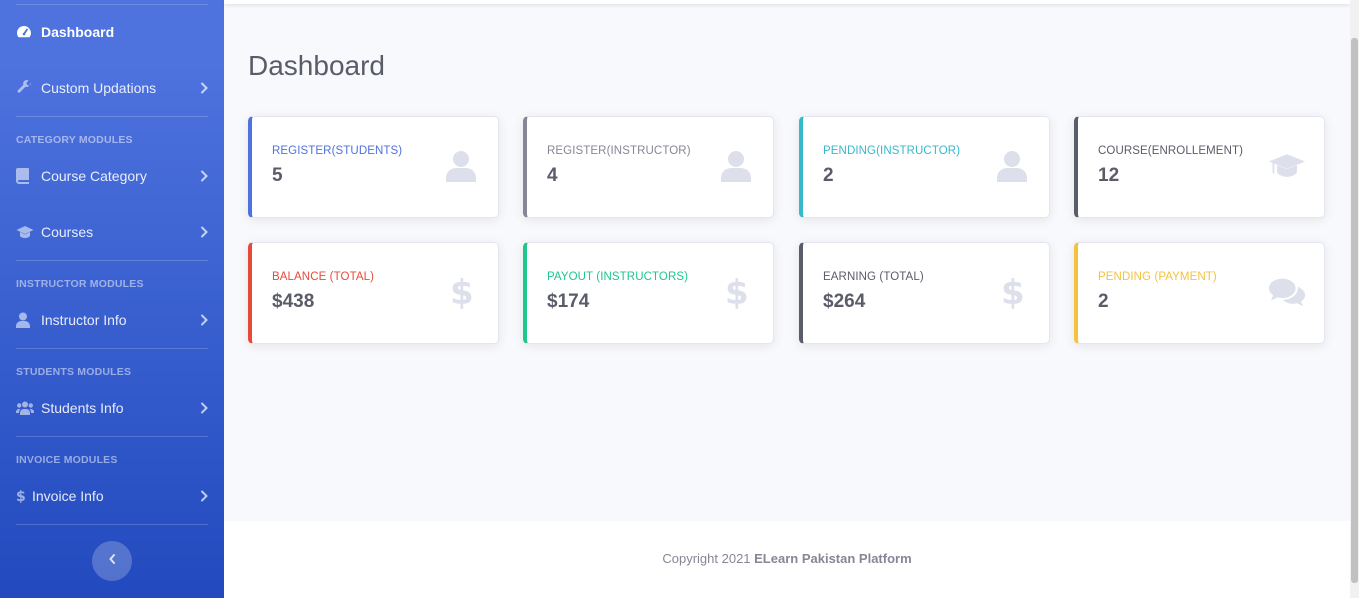 Image resolution: width=1359 pixels, height=598 pixels. I want to click on sidebar-item-students-info: Students Info, so click(112, 408).